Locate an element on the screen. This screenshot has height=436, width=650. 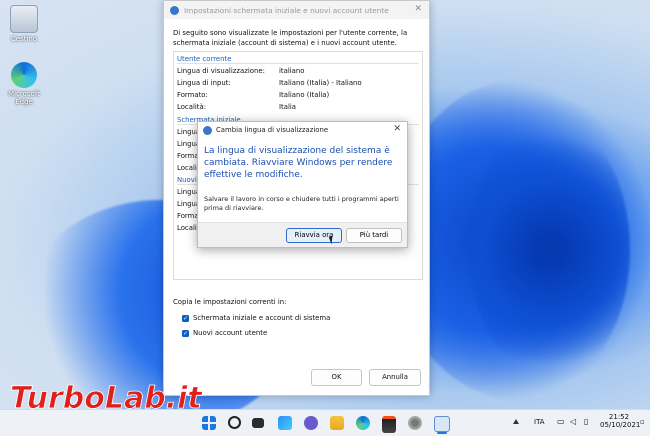
copy-settings-label: Copia le impostazioni correnti in: is located at coordinates (230, 302).